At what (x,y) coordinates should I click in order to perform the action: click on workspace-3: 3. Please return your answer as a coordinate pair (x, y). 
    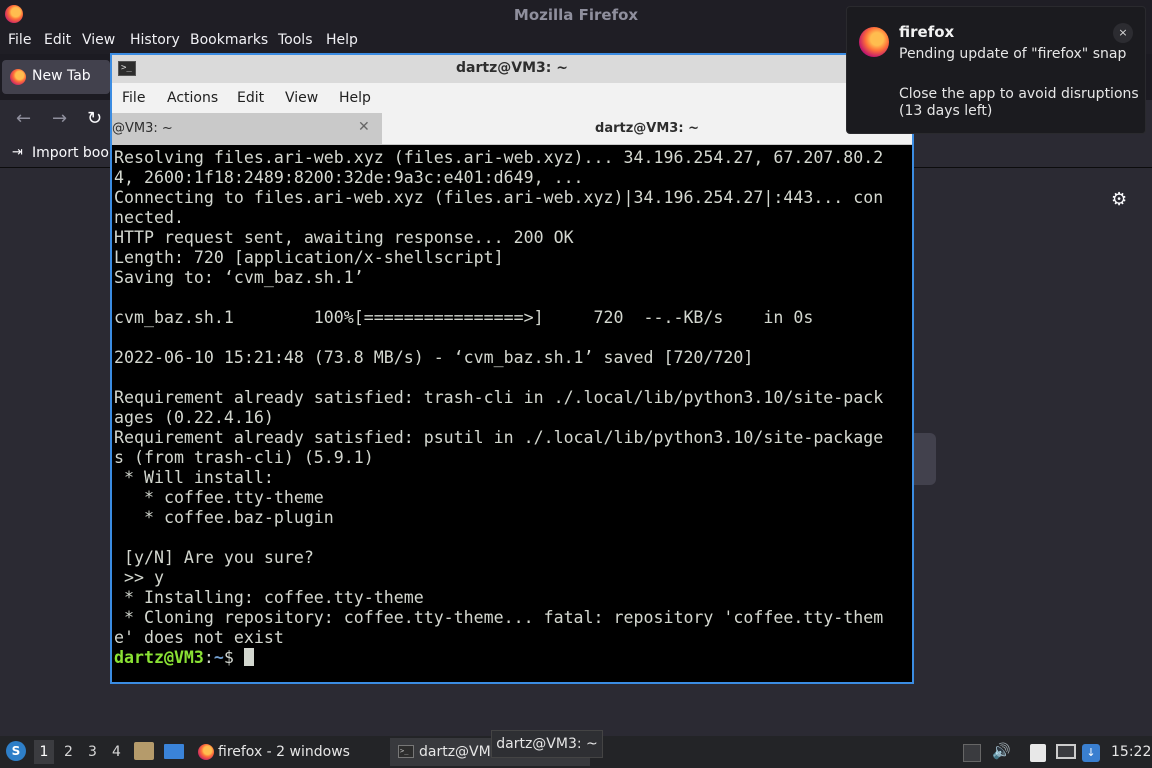
    Looking at the image, I should click on (92, 752).